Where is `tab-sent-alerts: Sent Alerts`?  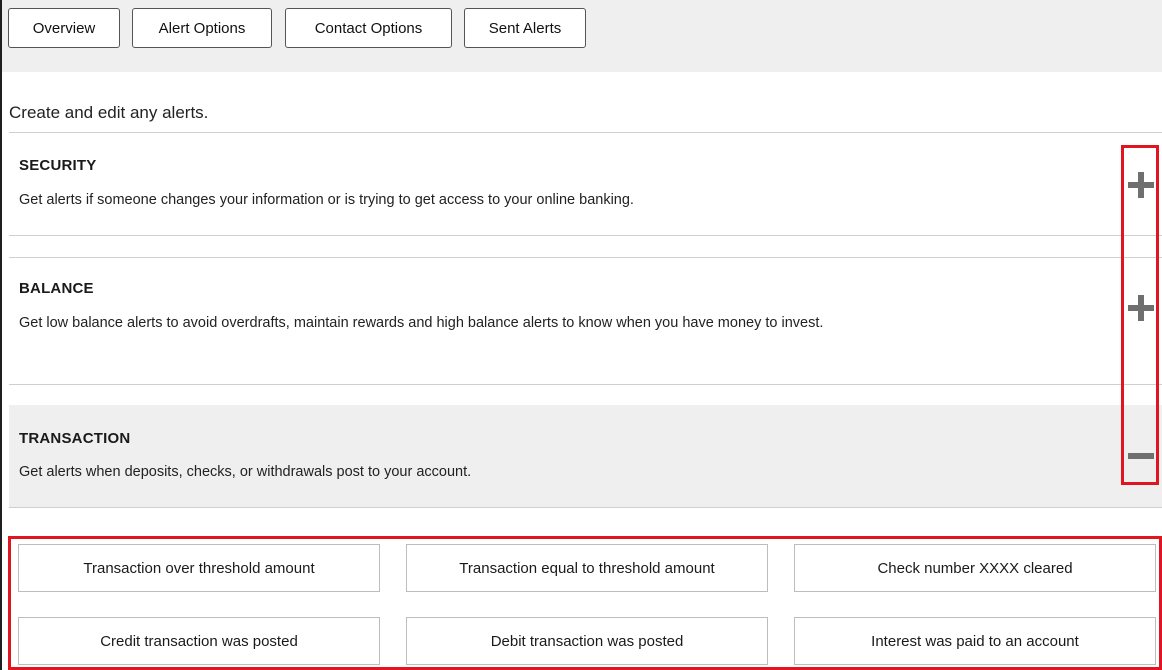
tab-sent-alerts: Sent Alerts is located at coordinates (525, 28).